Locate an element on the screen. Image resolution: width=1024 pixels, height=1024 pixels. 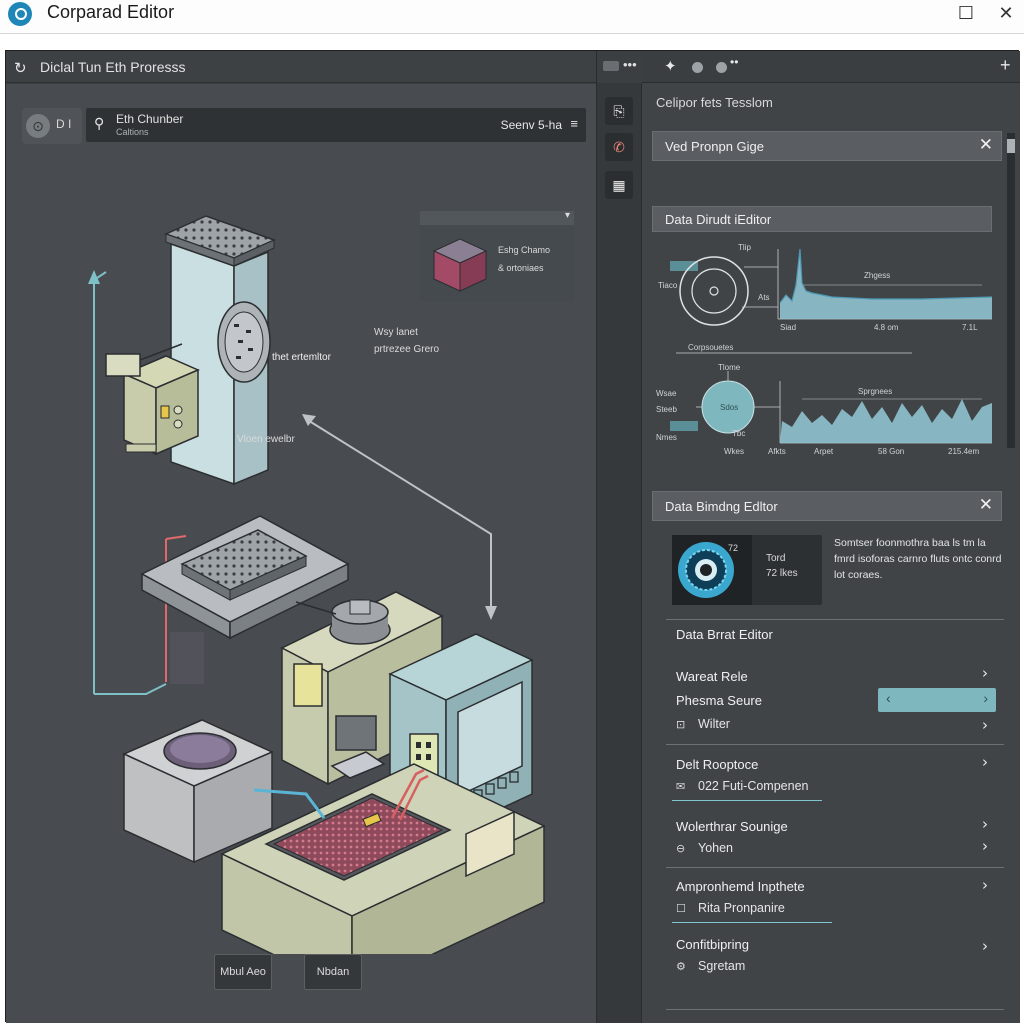
row-wiiter: ⊡ Wilter is located at coordinates (703, 724).